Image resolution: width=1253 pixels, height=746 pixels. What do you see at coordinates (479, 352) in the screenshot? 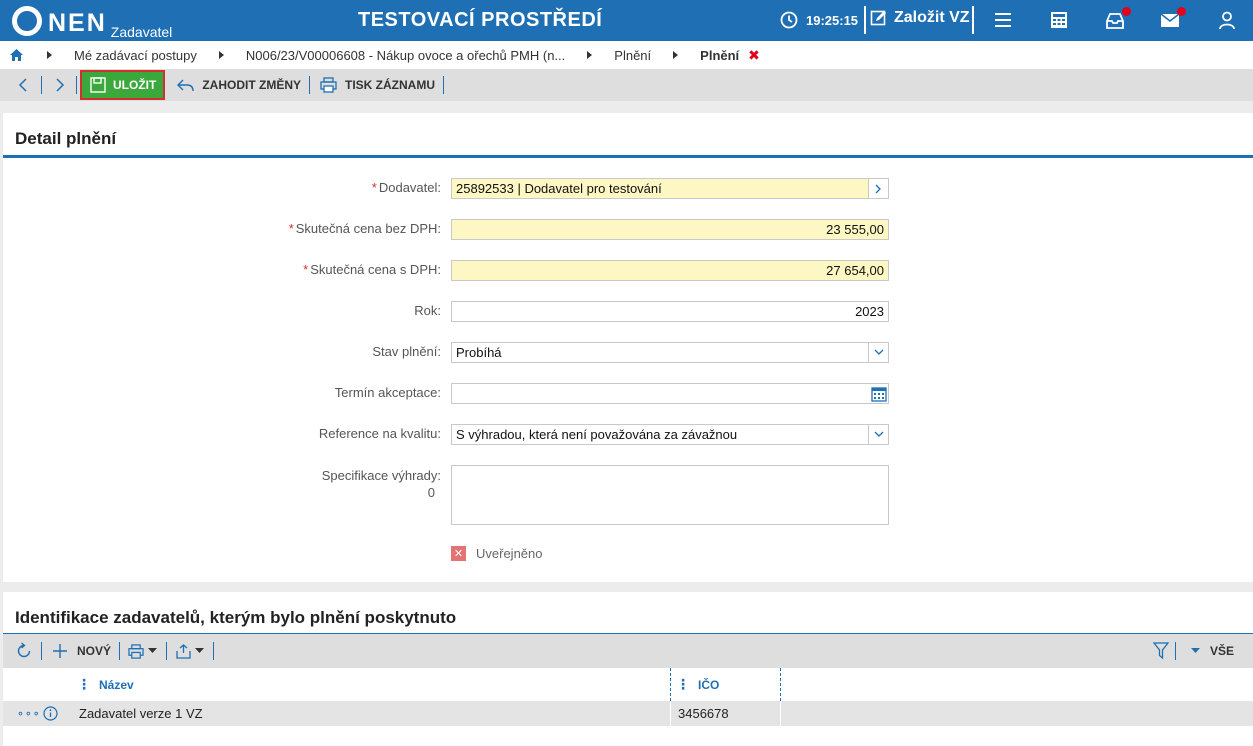
I see `stav-value: Probíhá` at bounding box center [479, 352].